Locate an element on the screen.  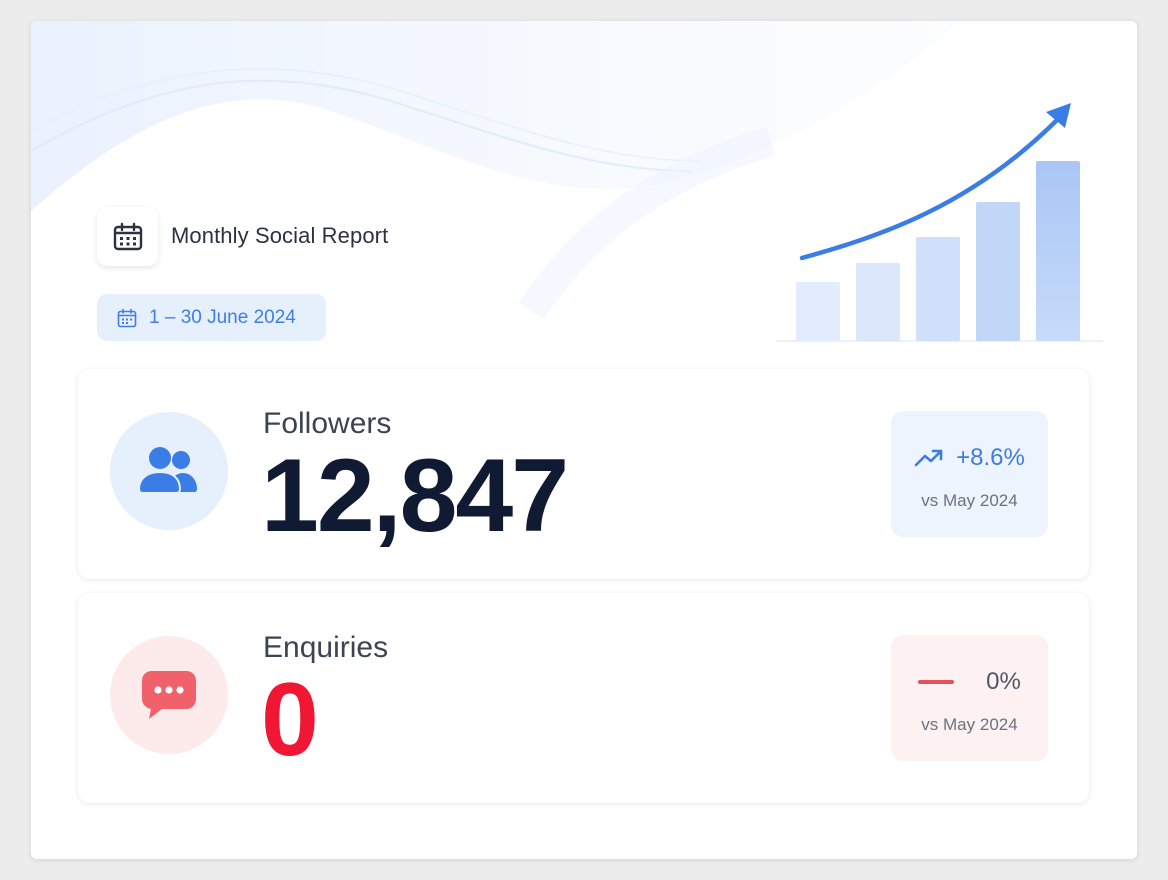
chat-bubble-icon is located at coordinates (169, 695).